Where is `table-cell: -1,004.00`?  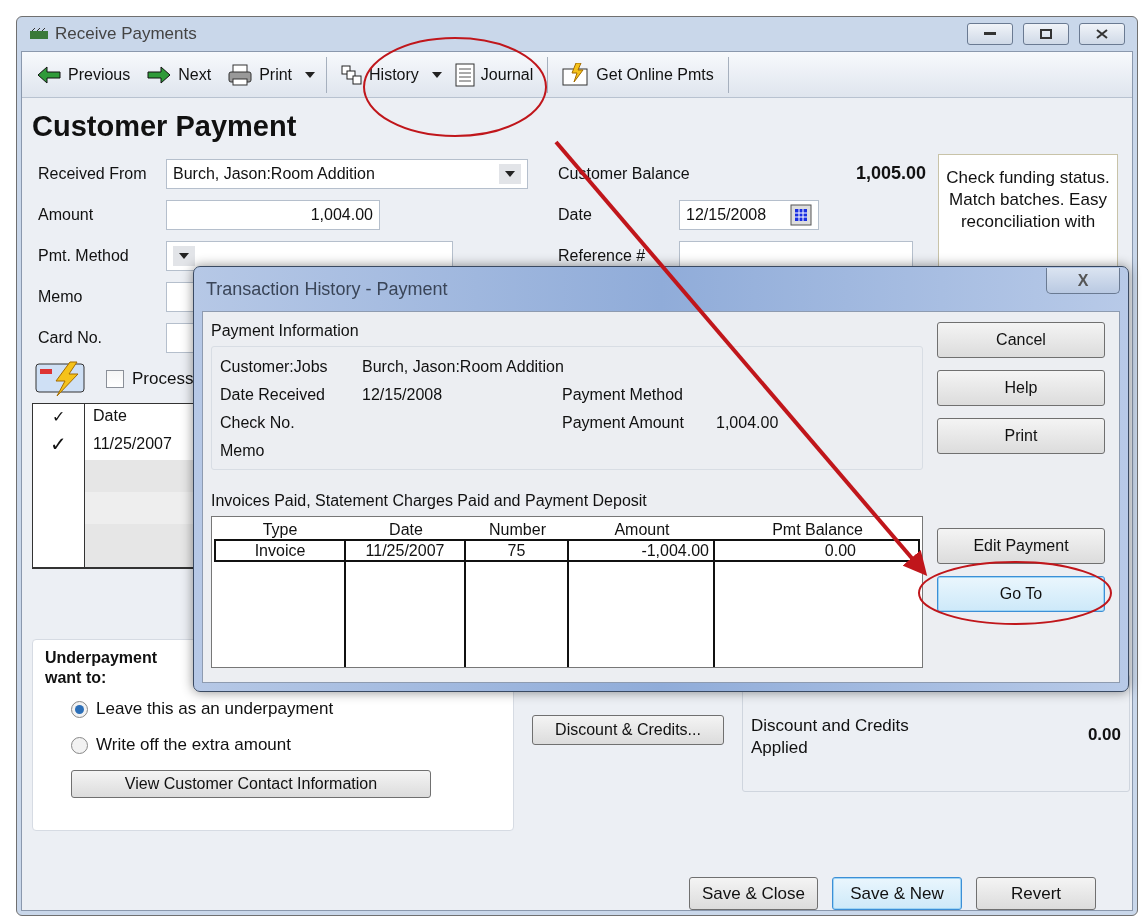
table-cell: -1,004.00 is located at coordinates (642, 550).